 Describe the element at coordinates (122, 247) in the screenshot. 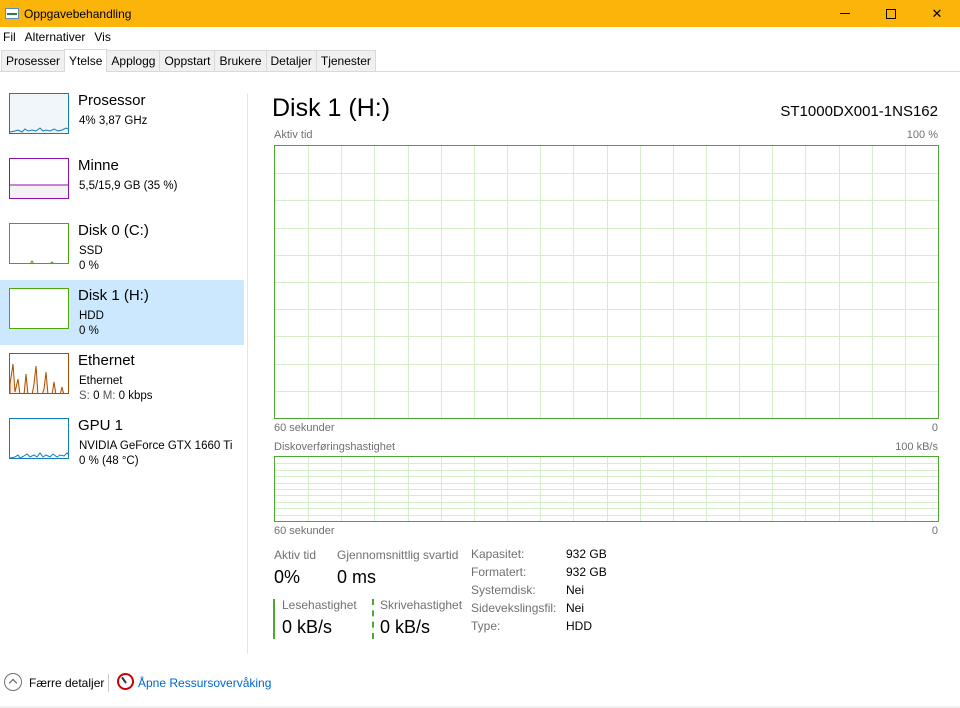

I see `sidebar-item-disk0: Disk 0 (C:) SSD 0 %` at that location.